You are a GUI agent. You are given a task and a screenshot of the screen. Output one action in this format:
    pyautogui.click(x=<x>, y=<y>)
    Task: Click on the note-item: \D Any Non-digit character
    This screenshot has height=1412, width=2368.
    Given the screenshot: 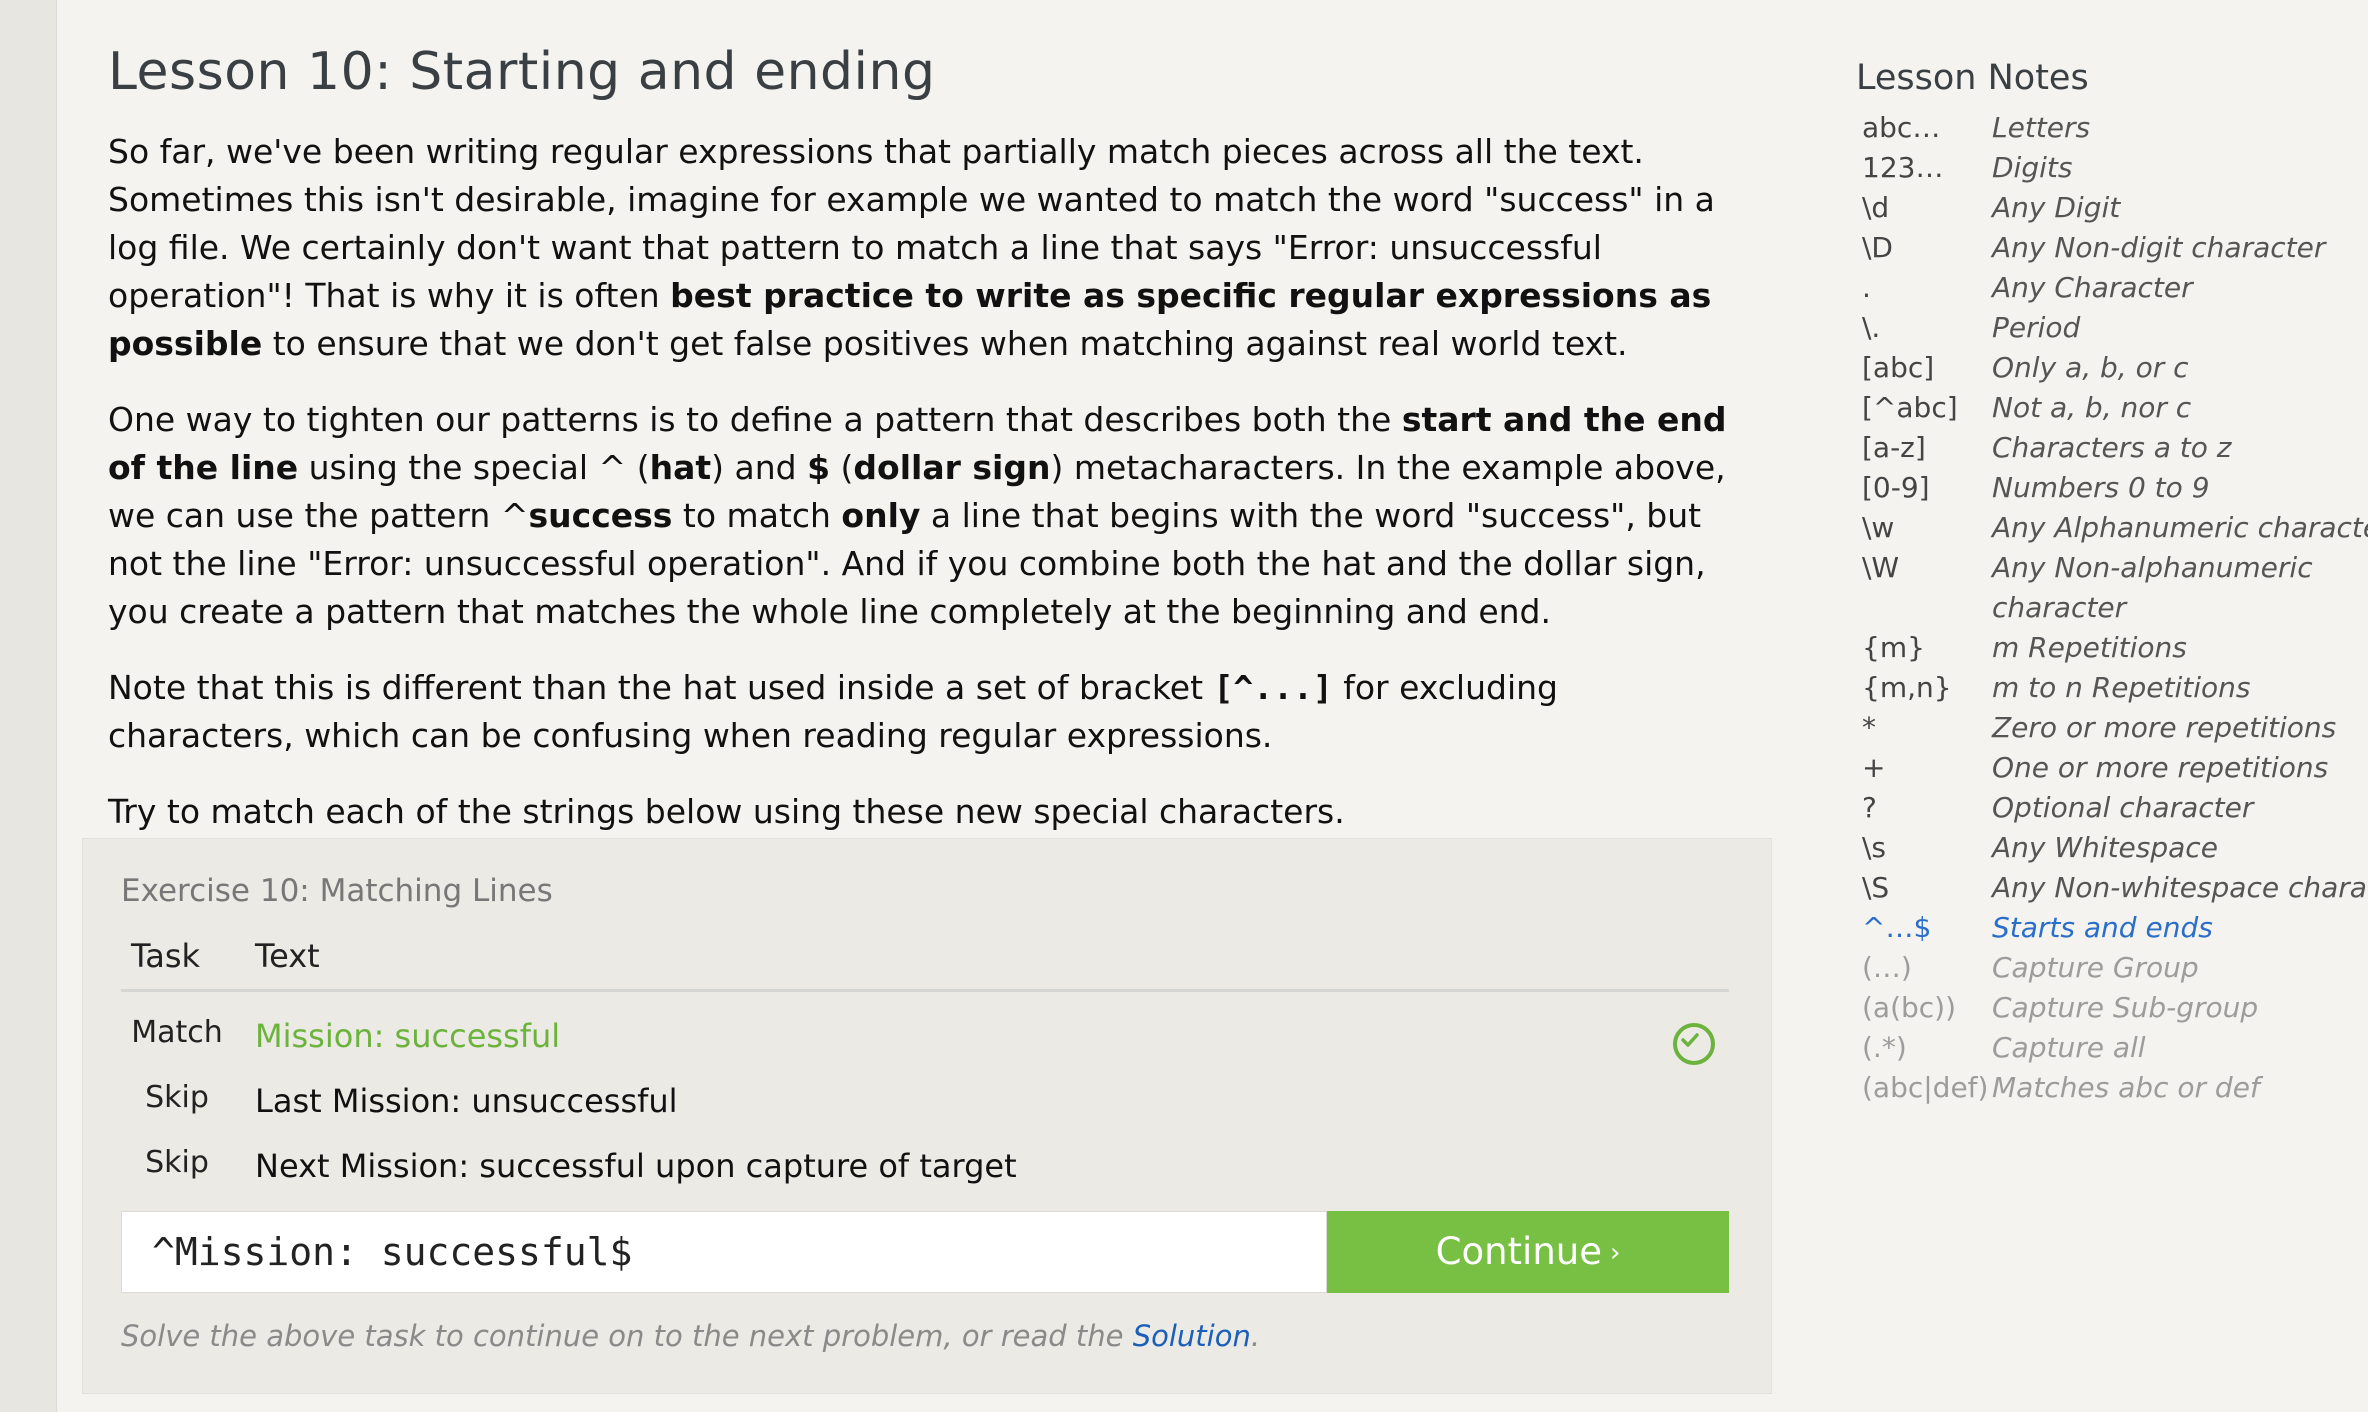 What is the action you would take?
    pyautogui.click(x=2112, y=248)
    